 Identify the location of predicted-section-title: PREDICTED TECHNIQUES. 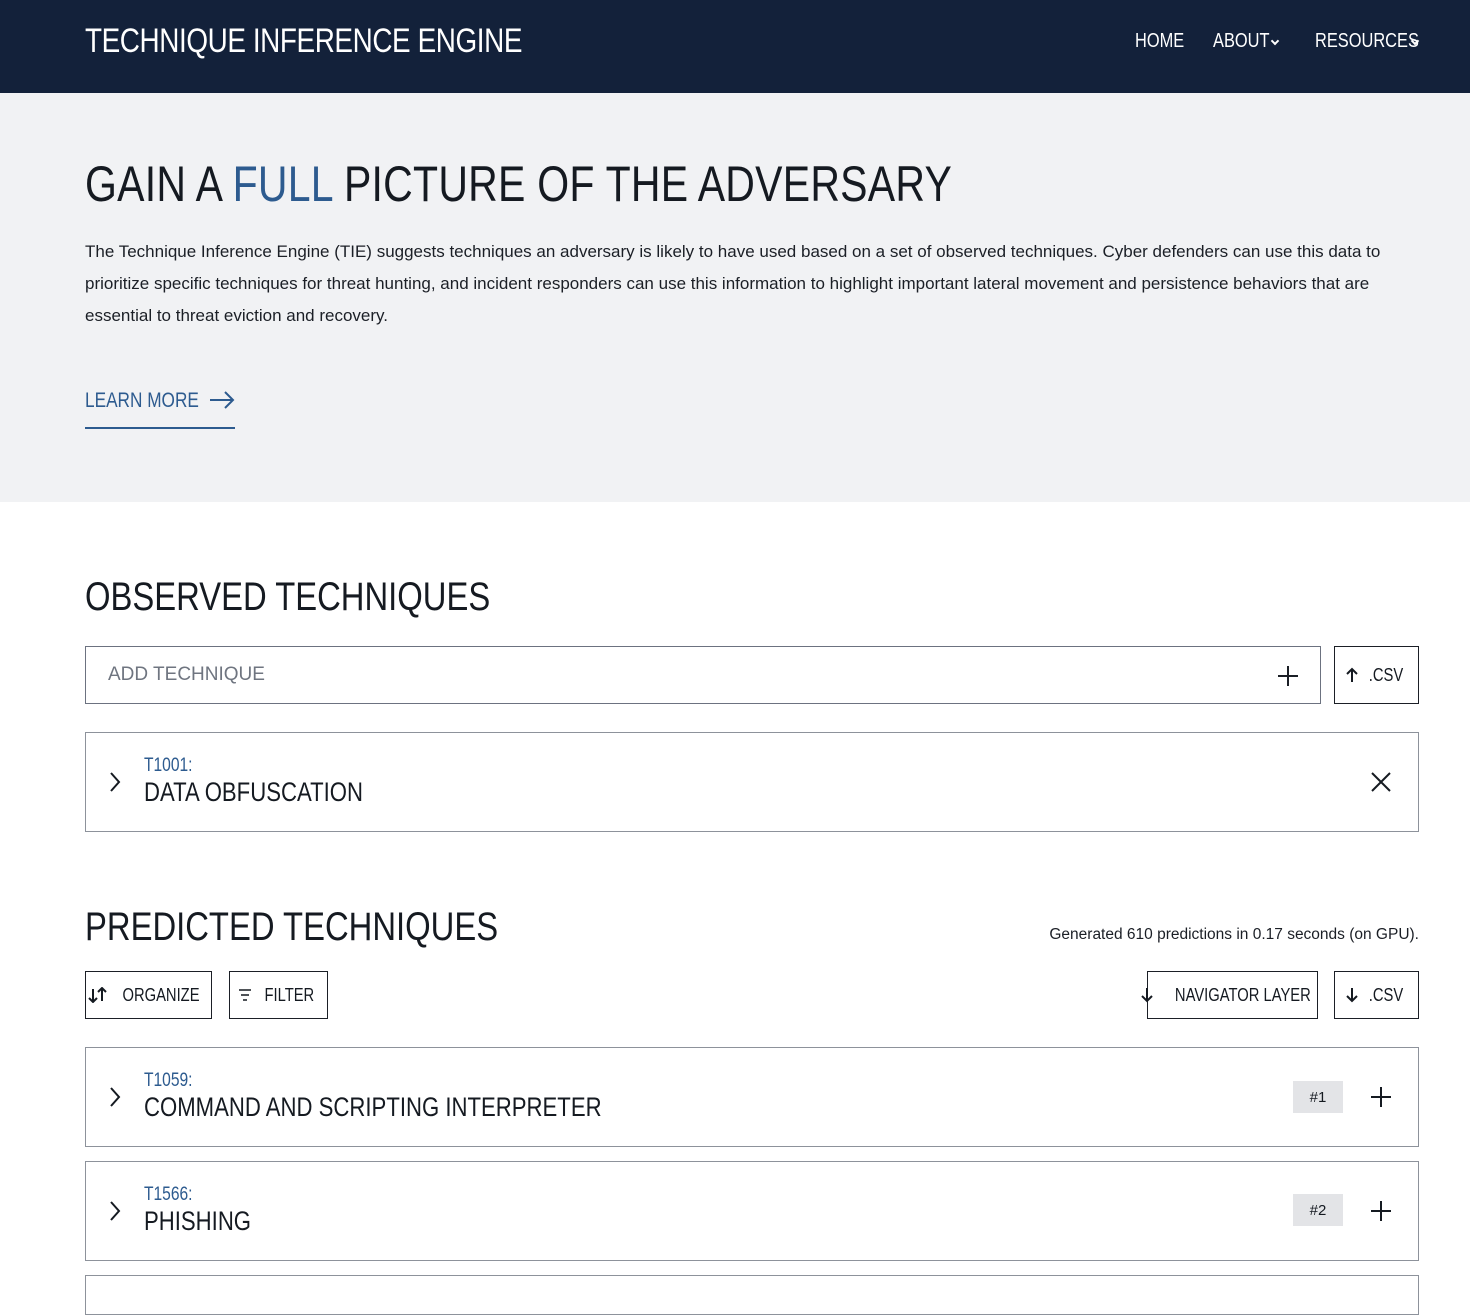
(292, 927).